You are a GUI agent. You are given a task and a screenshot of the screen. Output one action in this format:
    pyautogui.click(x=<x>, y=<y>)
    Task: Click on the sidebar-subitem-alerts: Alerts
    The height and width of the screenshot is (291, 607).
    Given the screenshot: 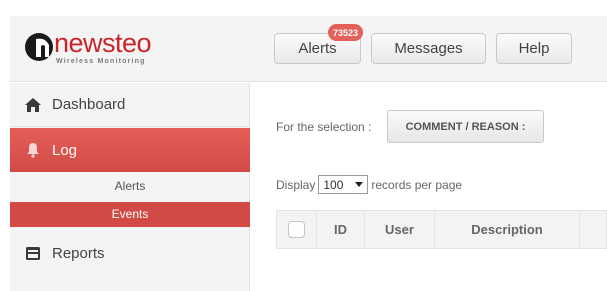 What is the action you would take?
    pyautogui.click(x=130, y=186)
    